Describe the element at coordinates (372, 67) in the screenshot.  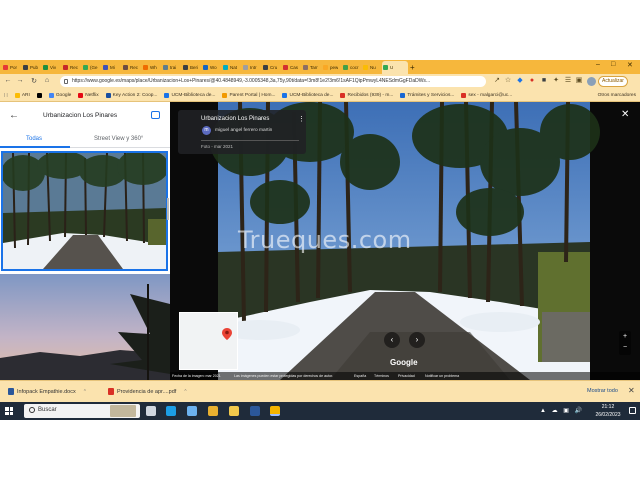
I see `browser-tab: Nu` at that location.